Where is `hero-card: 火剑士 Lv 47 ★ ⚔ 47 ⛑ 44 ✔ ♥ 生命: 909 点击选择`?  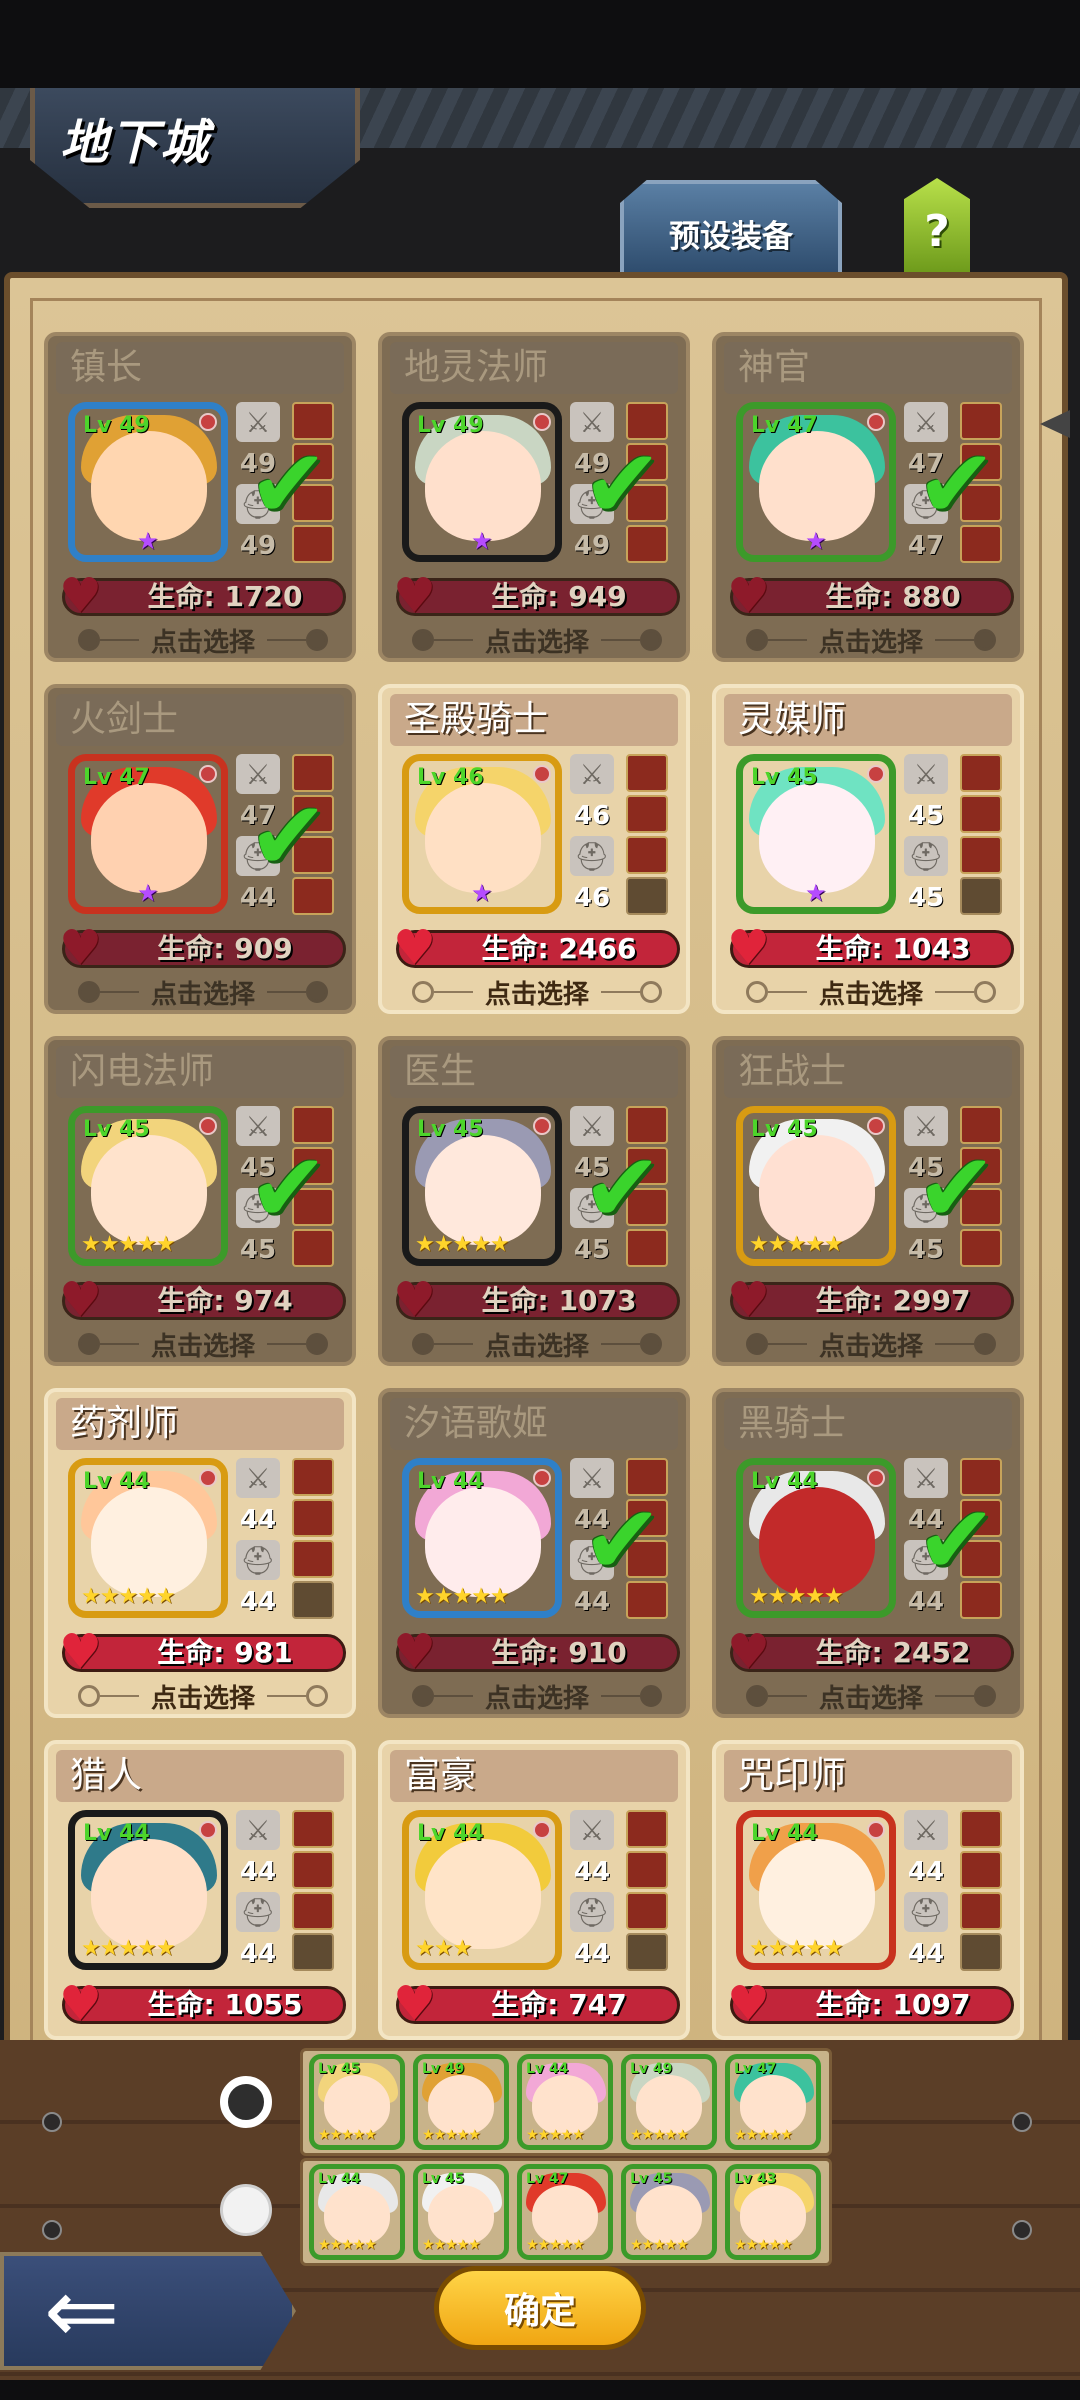 hero-card: 火剑士 Lv 47 ★ ⚔ 47 ⛑ 44 ✔ ♥ 生命: 909 点击选择 is located at coordinates (200, 849).